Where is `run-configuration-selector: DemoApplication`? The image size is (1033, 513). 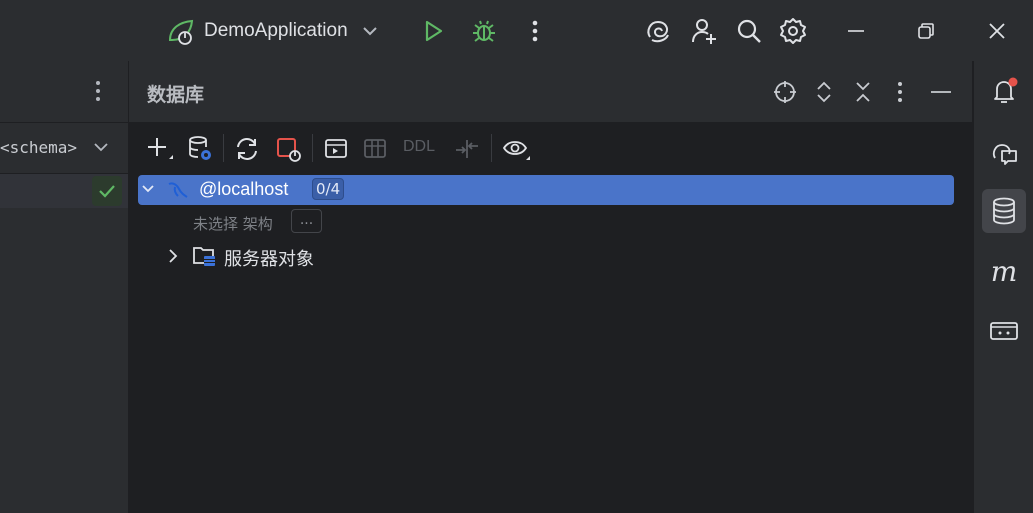
run-configuration-selector: DemoApplication is located at coordinates (273, 31).